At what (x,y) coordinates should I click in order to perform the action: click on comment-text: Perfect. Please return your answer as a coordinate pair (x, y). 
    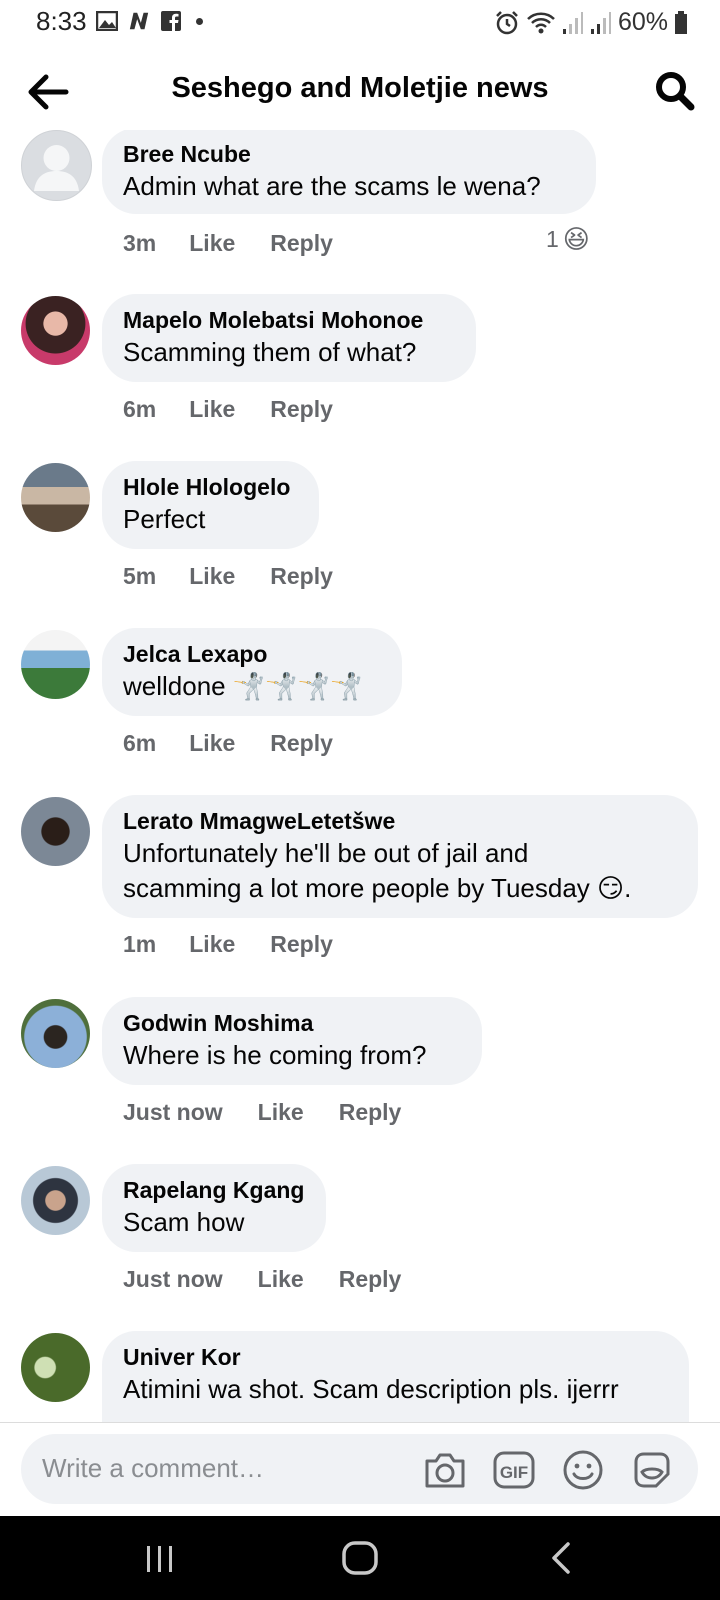
    Looking at the image, I should click on (164, 519).